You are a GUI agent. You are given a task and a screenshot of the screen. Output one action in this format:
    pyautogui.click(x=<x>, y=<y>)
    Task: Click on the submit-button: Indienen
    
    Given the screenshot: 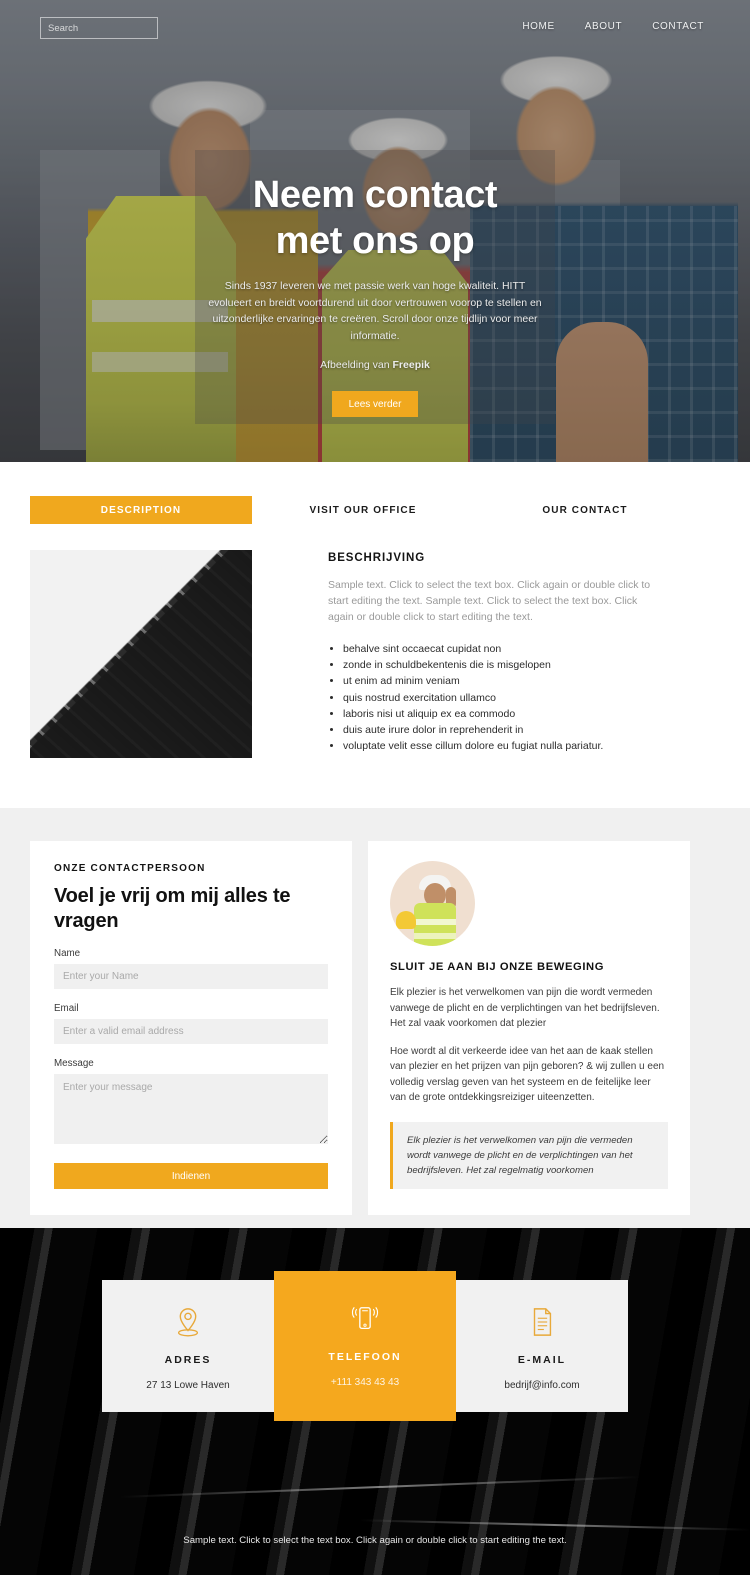 What is the action you would take?
    pyautogui.click(x=191, y=1176)
    